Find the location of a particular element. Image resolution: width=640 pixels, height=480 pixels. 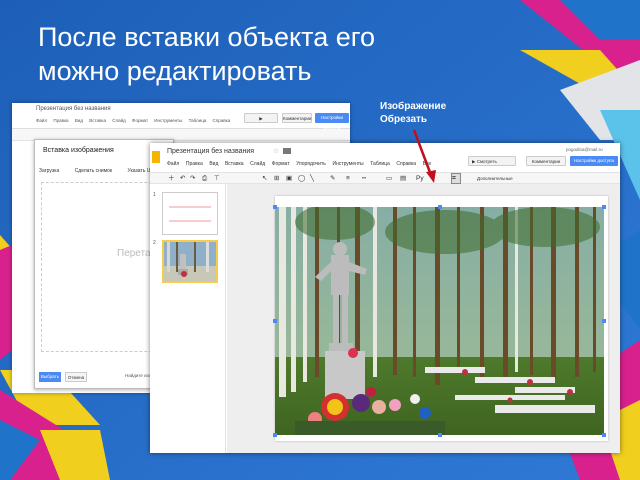

menu-slide: Слайд is located at coordinates (257, 164).